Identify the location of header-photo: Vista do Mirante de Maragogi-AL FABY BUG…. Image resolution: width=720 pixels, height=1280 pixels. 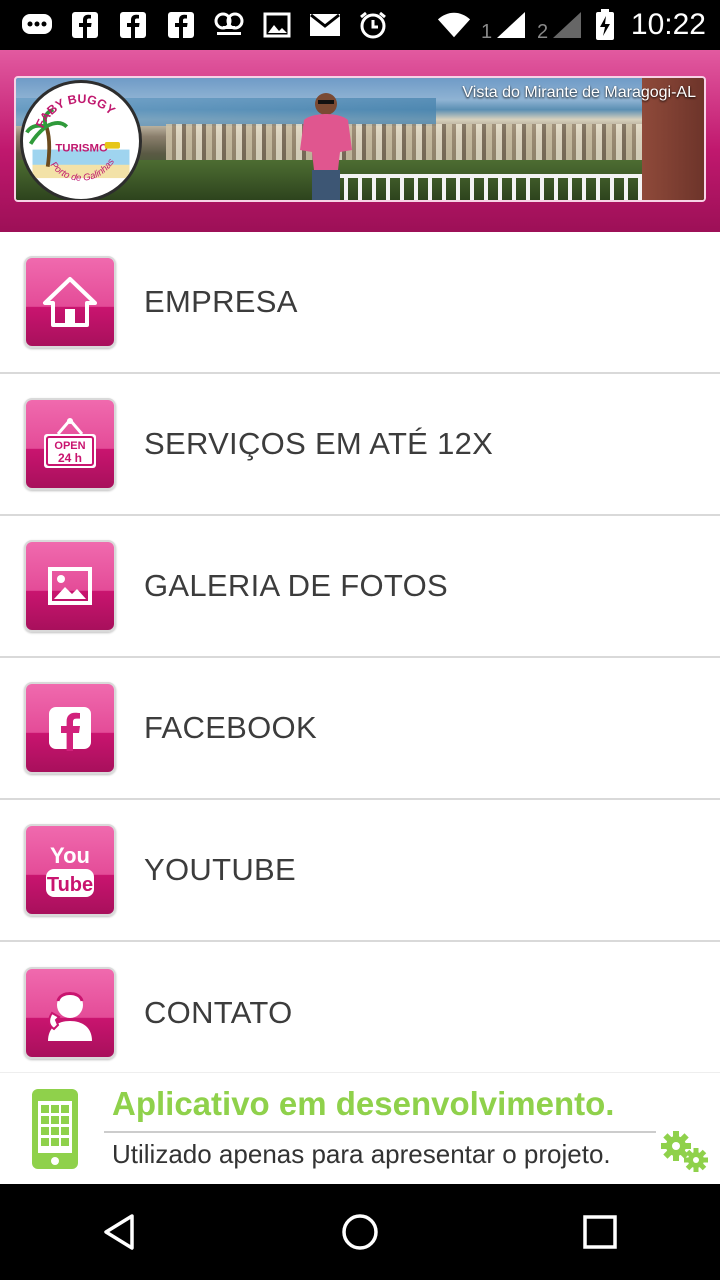
(360, 139).